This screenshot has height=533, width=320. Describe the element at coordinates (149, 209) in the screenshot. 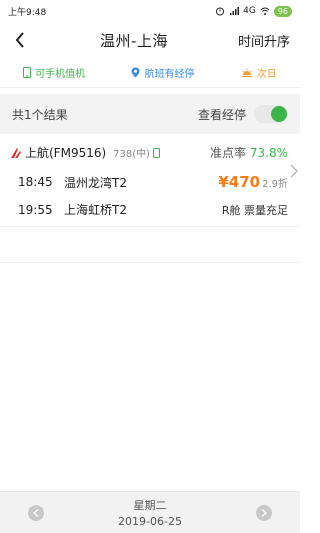

I see `arrival-row: 19:55 上海虹桥T2 R舱 票量充足` at that location.